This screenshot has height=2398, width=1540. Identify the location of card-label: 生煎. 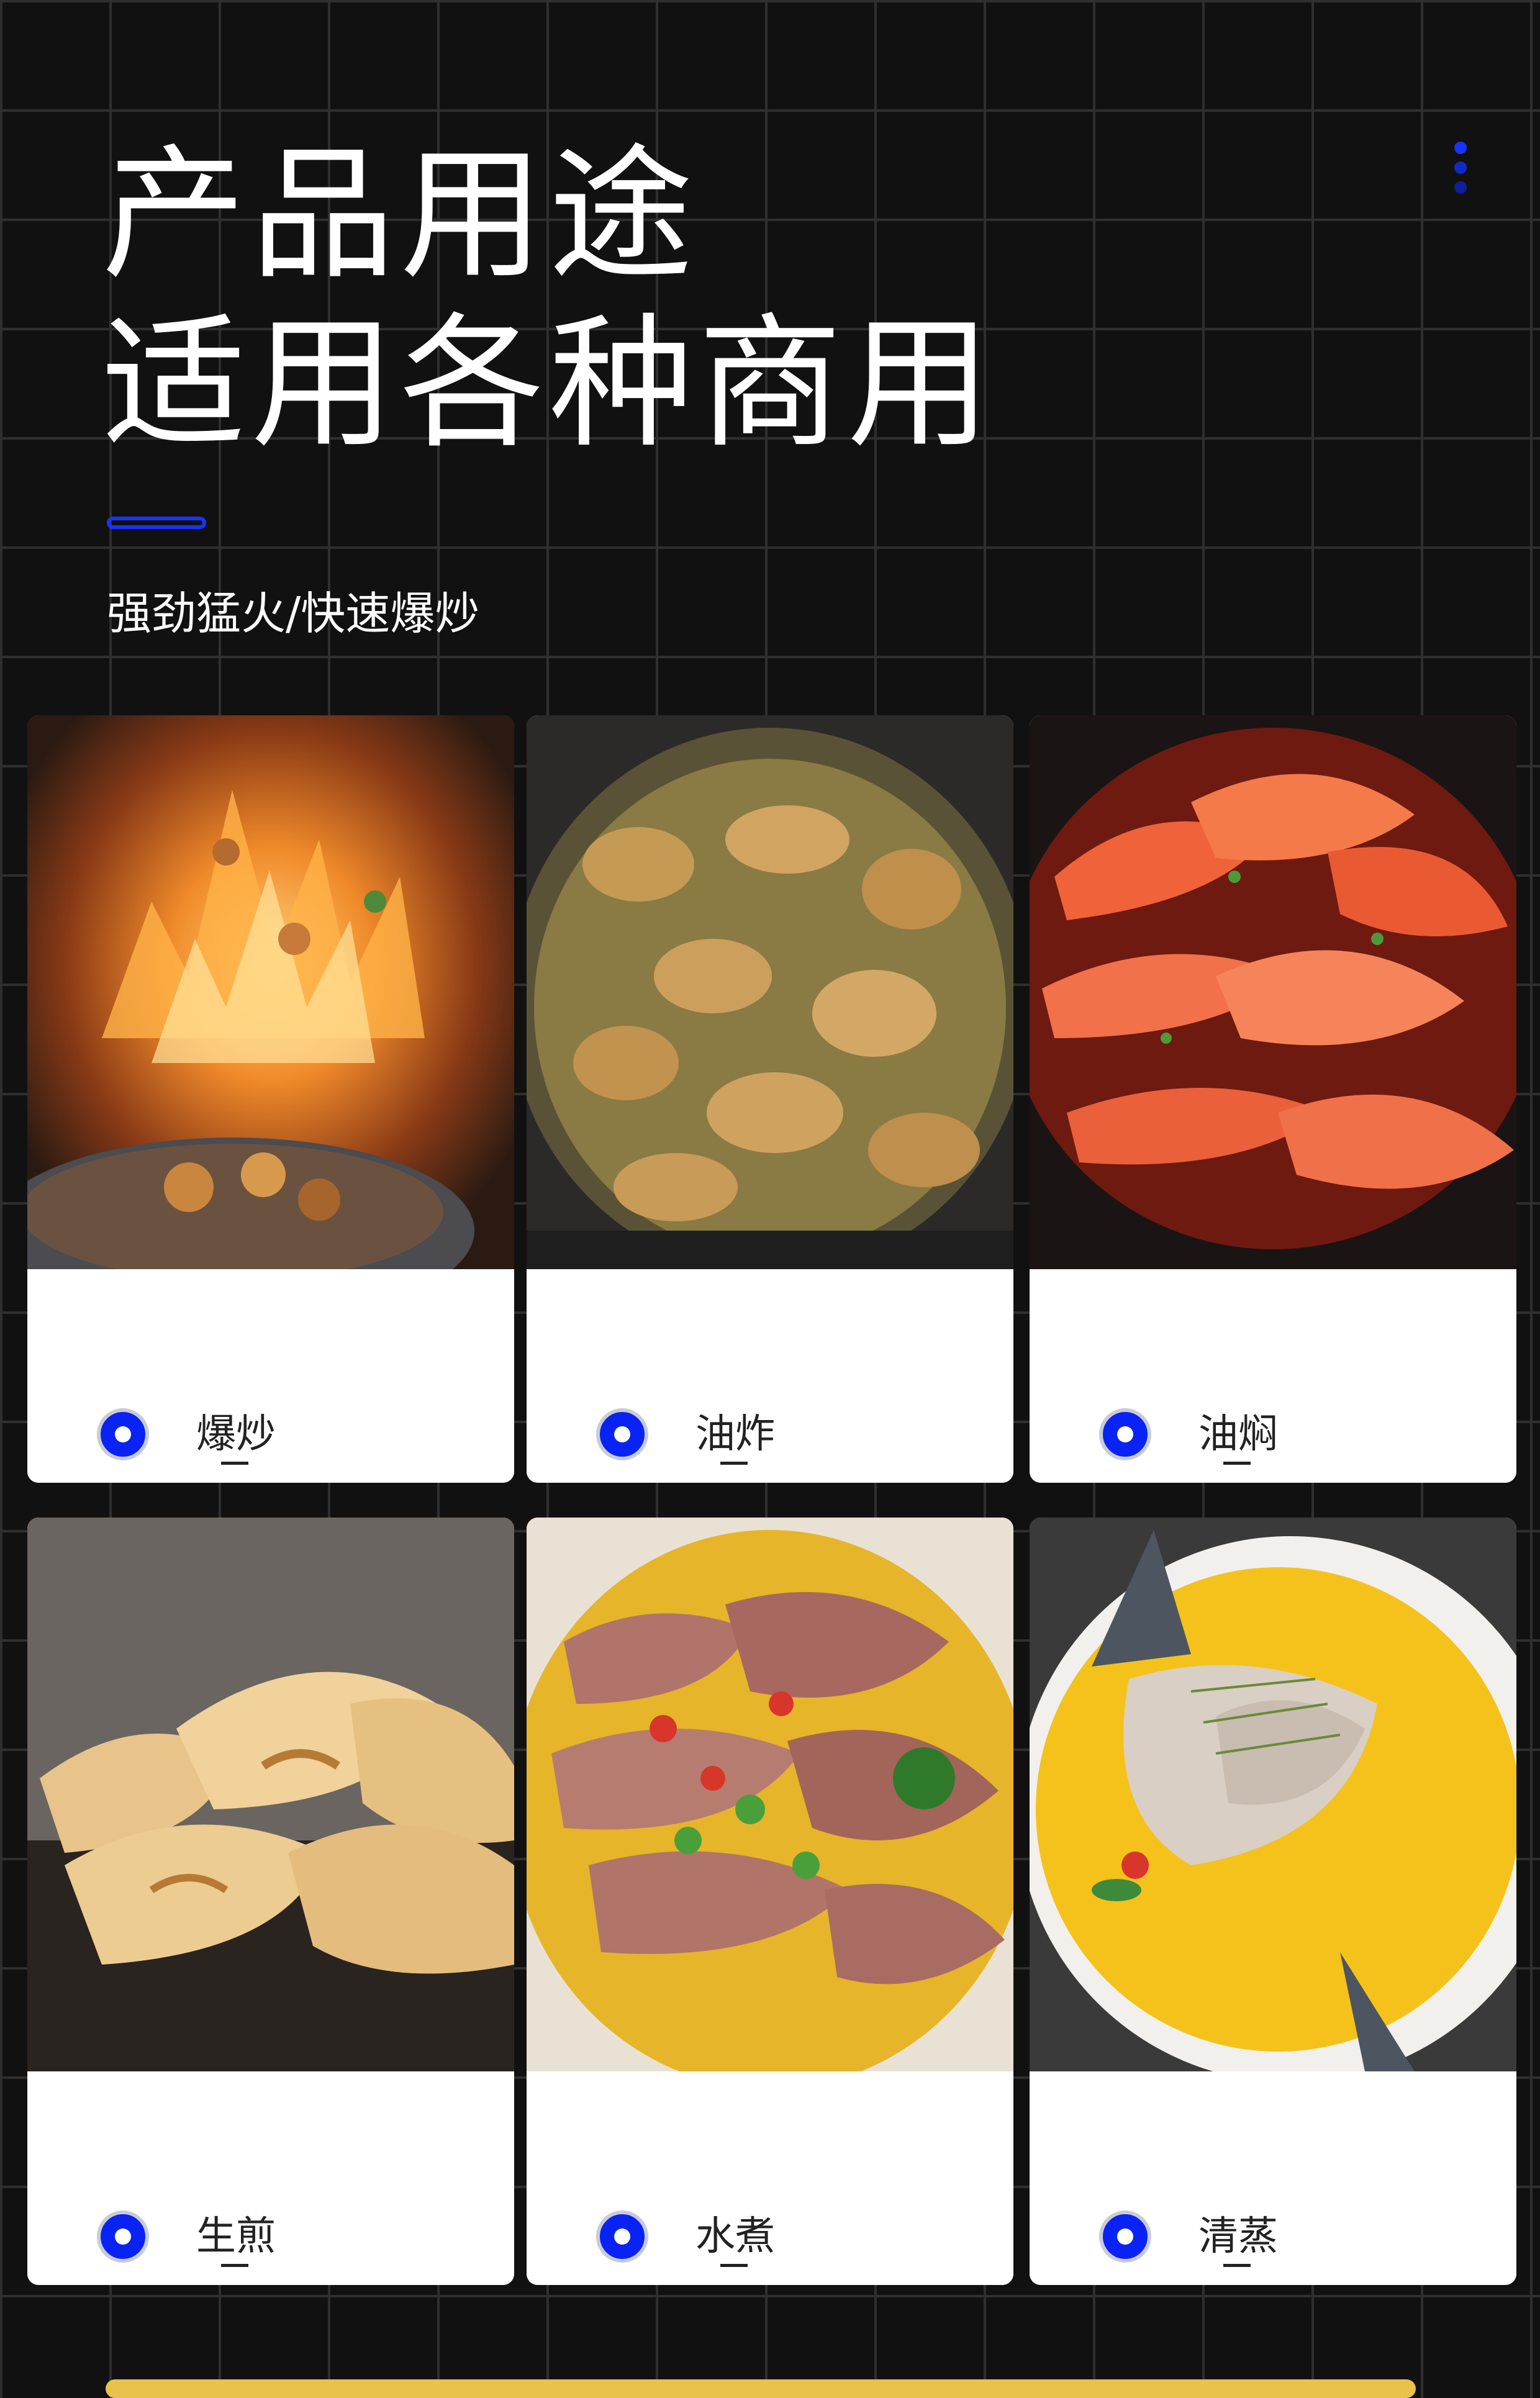
(236, 2237).